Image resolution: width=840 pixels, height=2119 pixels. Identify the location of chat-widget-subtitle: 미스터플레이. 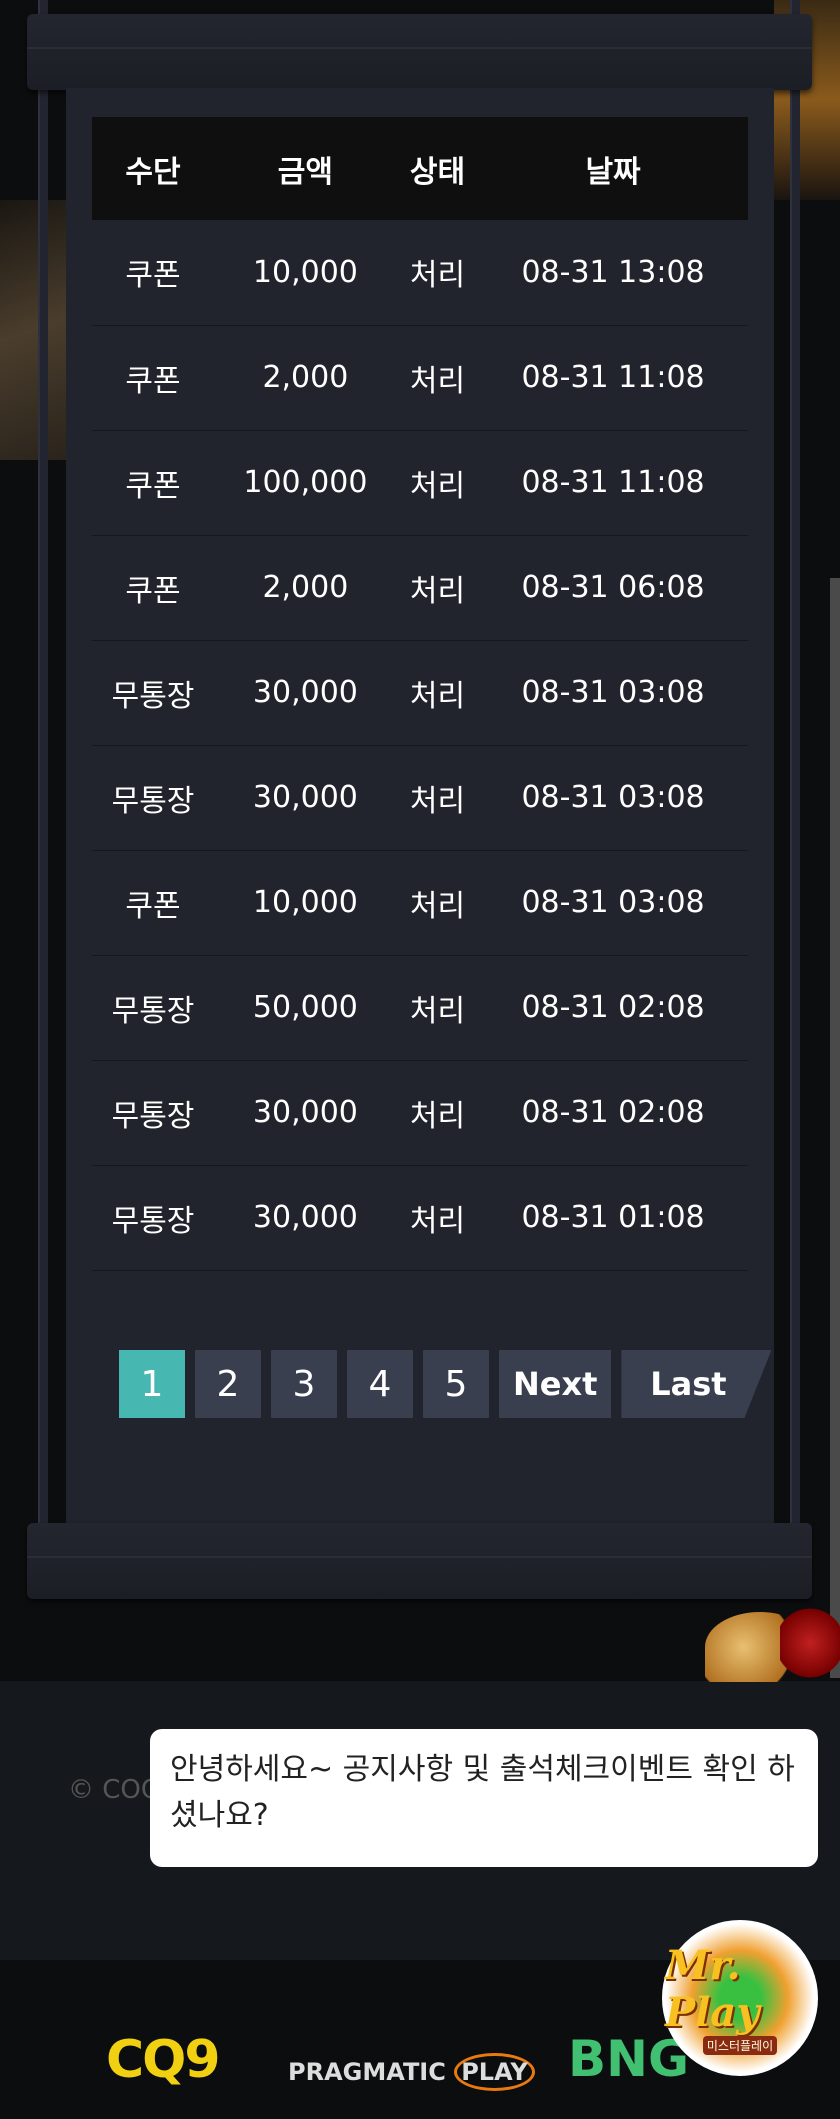
(740, 2045).